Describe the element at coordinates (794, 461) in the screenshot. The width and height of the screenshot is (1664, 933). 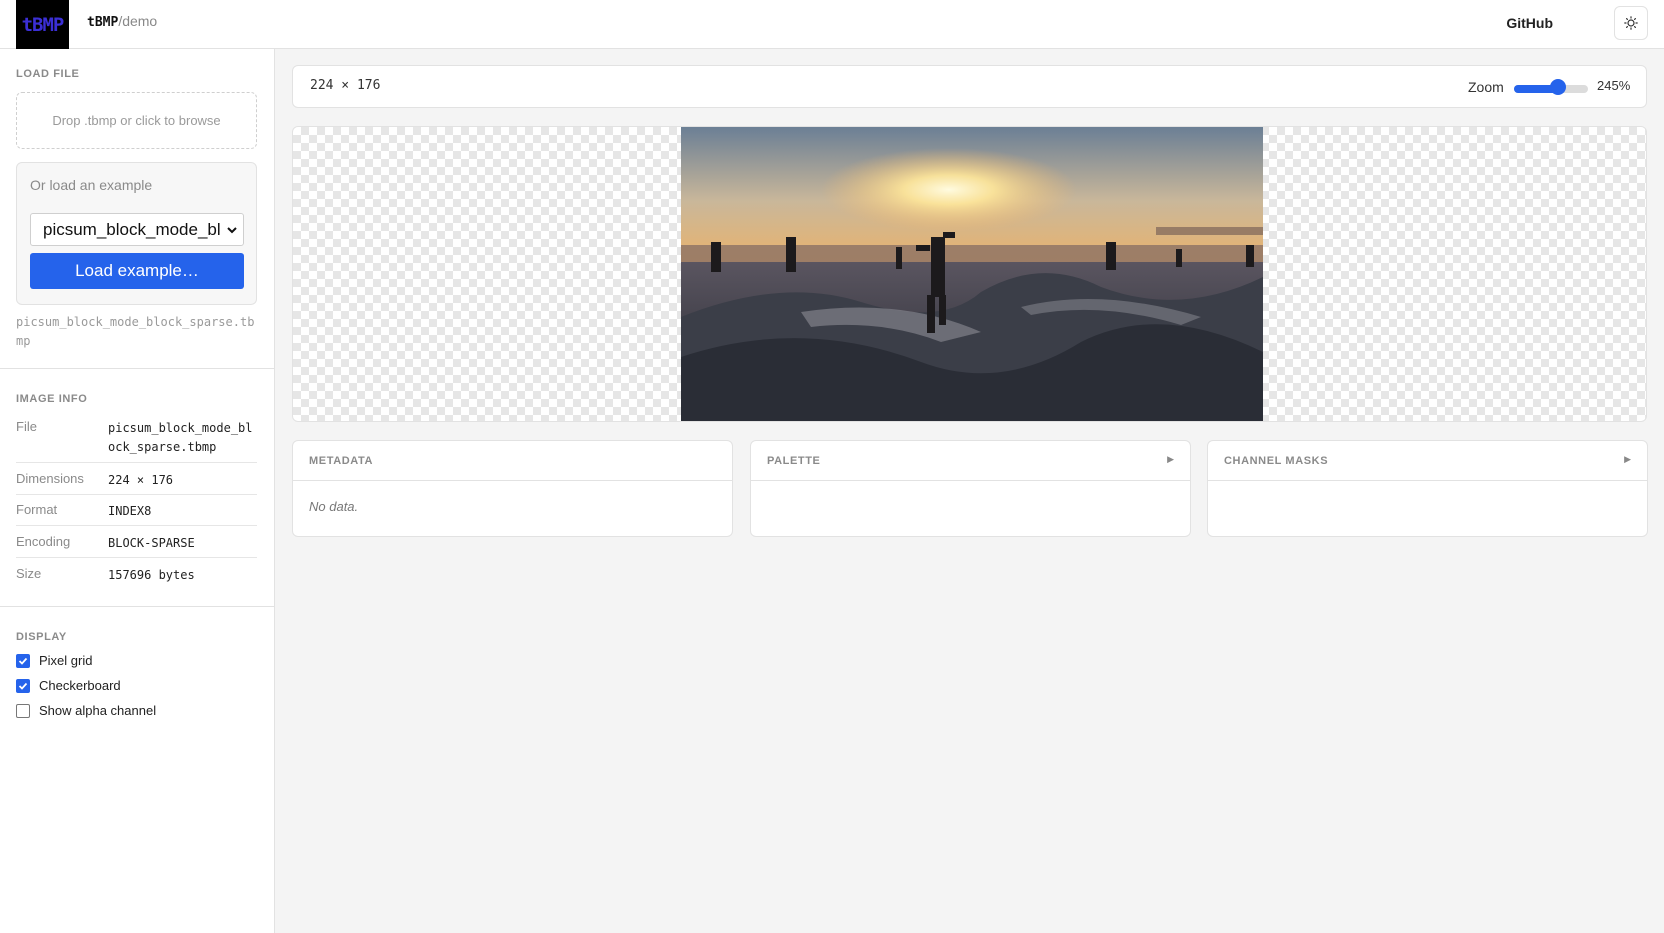
I see `palette-panel-title: PALETTE` at that location.